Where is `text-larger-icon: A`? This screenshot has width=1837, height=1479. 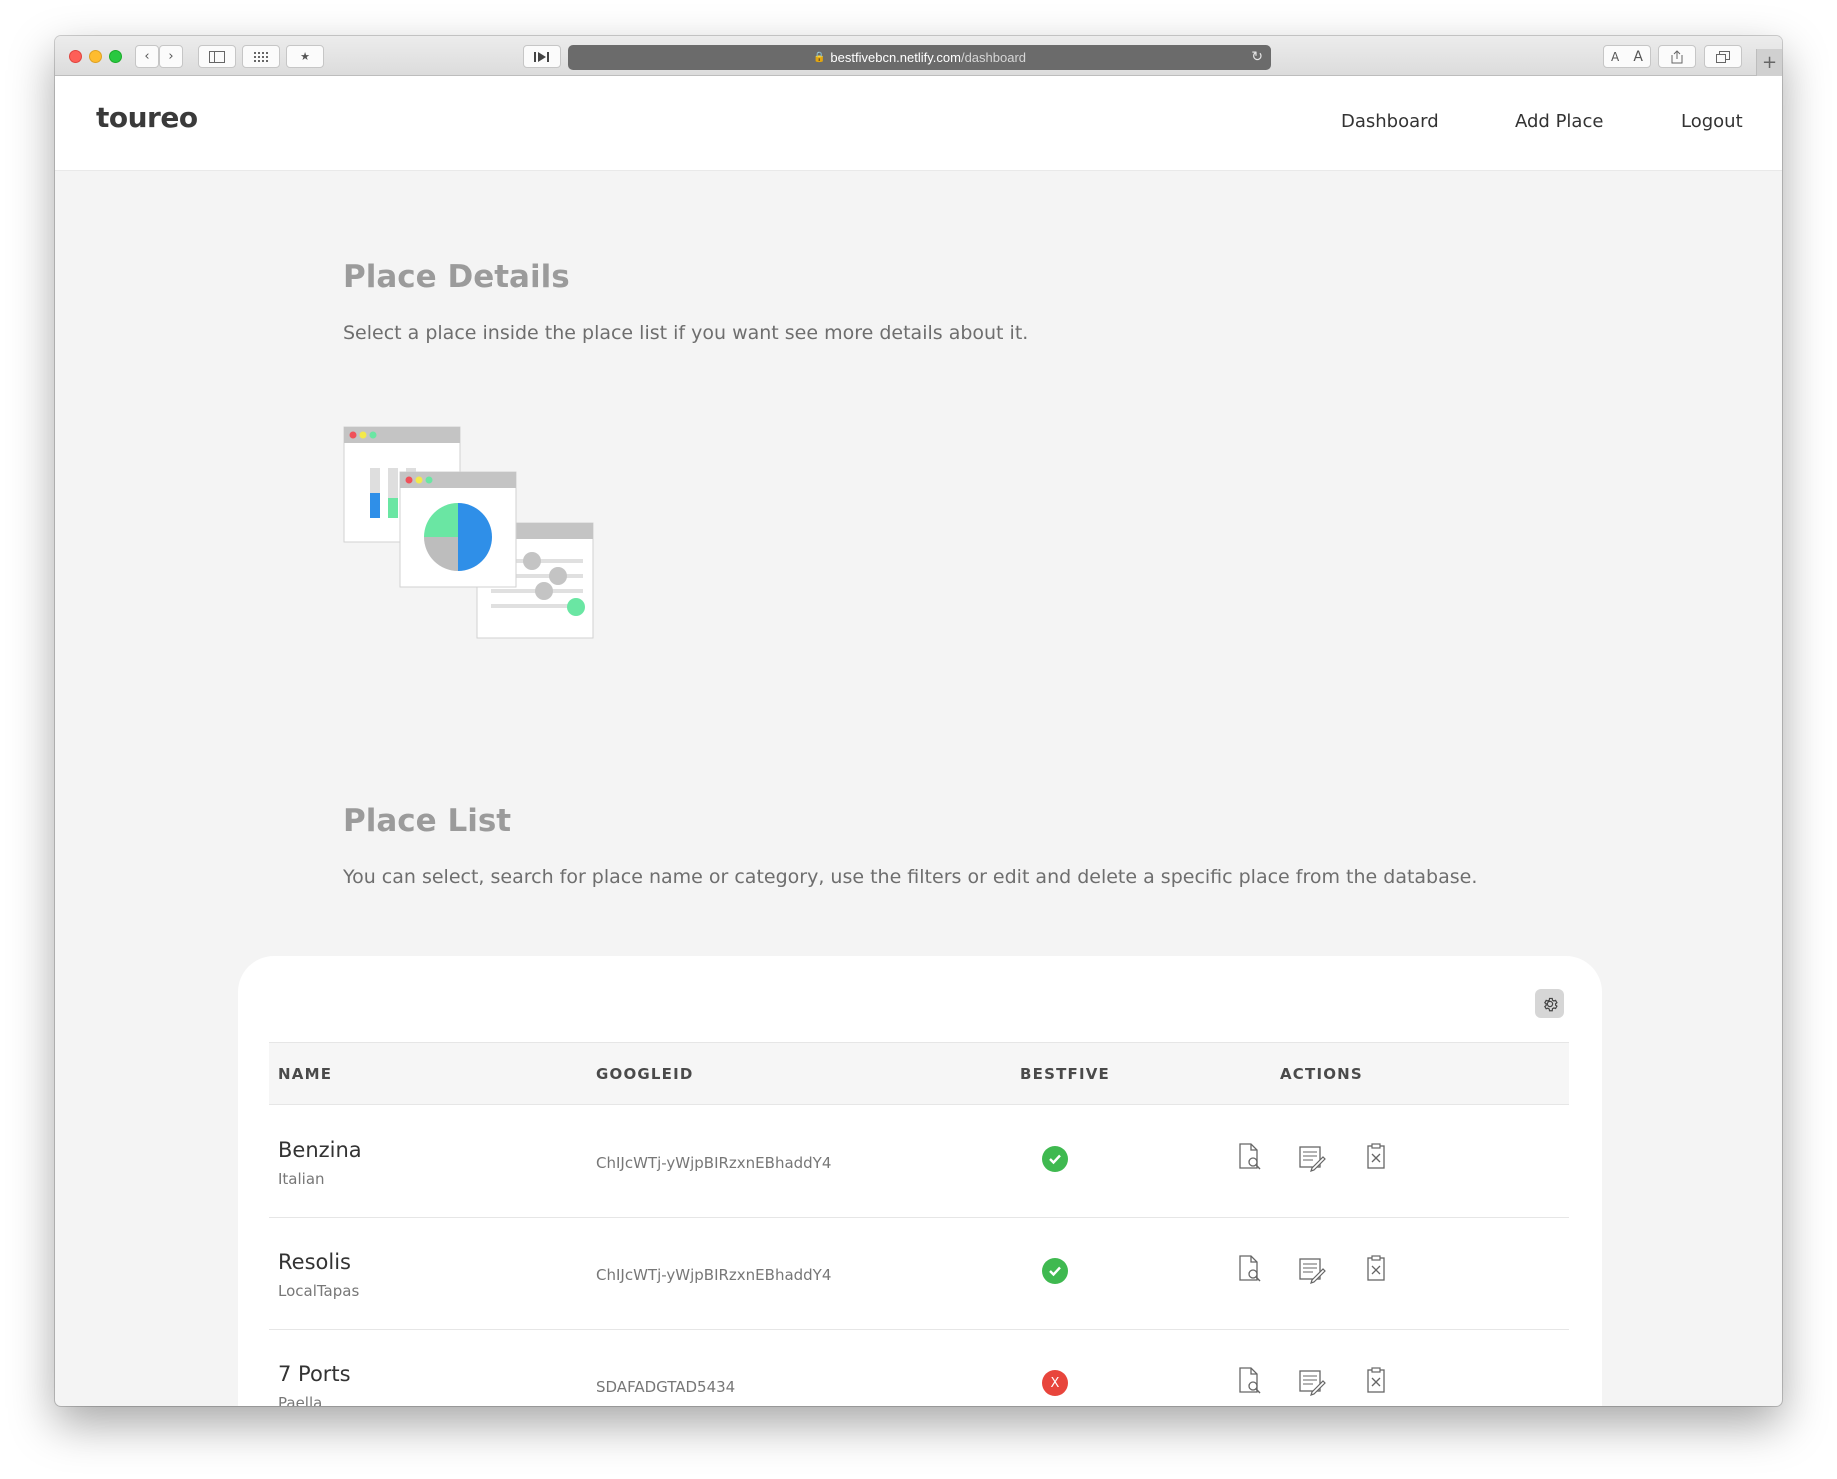 text-larger-icon: A is located at coordinates (1638, 56).